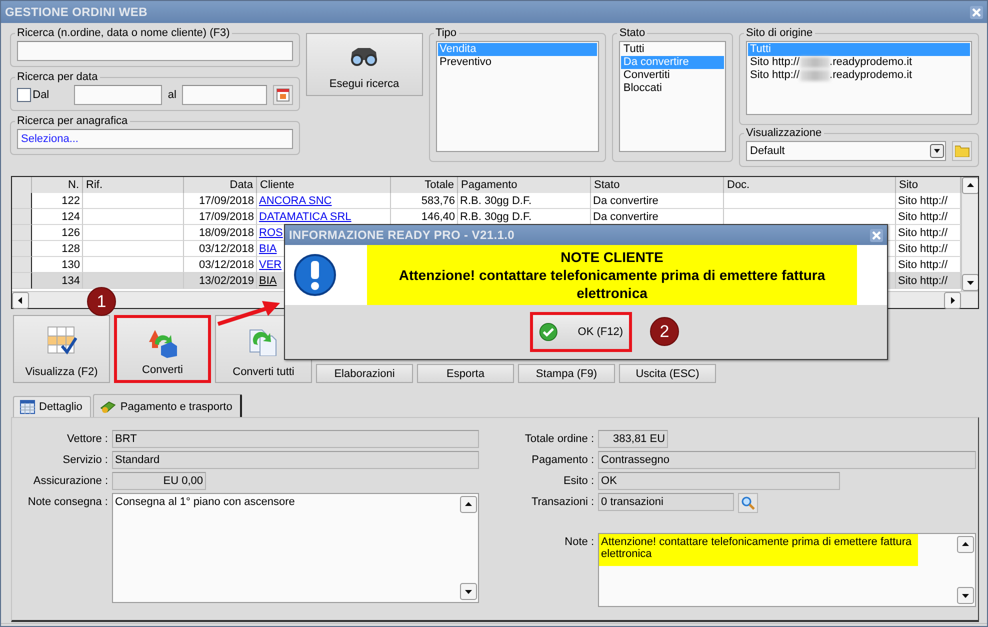 This screenshot has width=988, height=627. Describe the element at coordinates (846, 151) in the screenshot. I see `view-dropdown: Default` at that location.